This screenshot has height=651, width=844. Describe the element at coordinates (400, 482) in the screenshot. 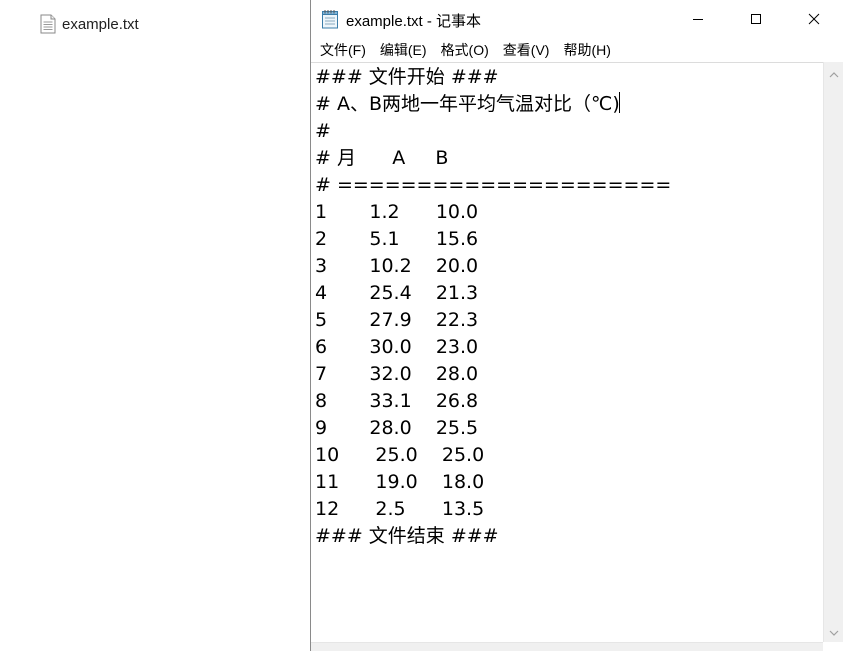

I see `editor-line: 11 19.0 18.0` at that location.